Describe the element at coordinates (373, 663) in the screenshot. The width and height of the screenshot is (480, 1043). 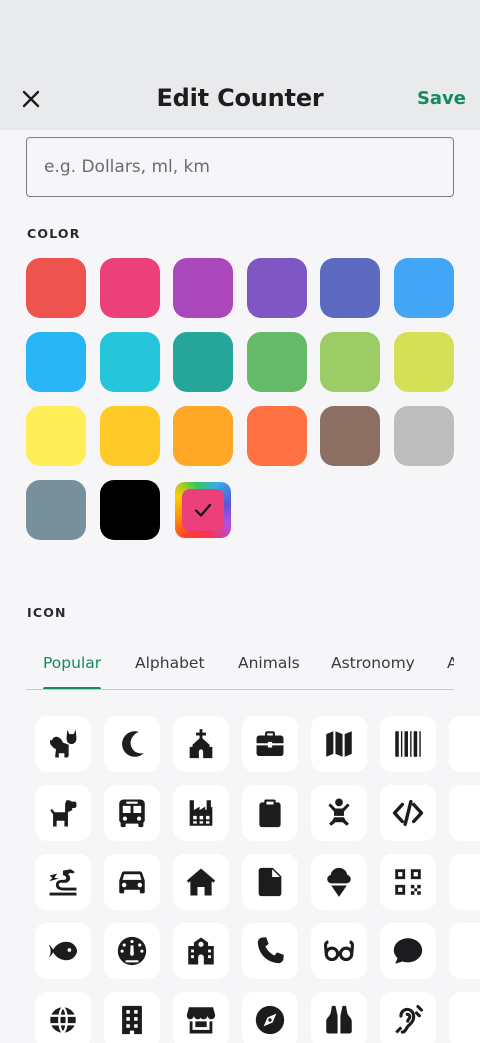
I see `tab-astronomy: Astronomy` at that location.